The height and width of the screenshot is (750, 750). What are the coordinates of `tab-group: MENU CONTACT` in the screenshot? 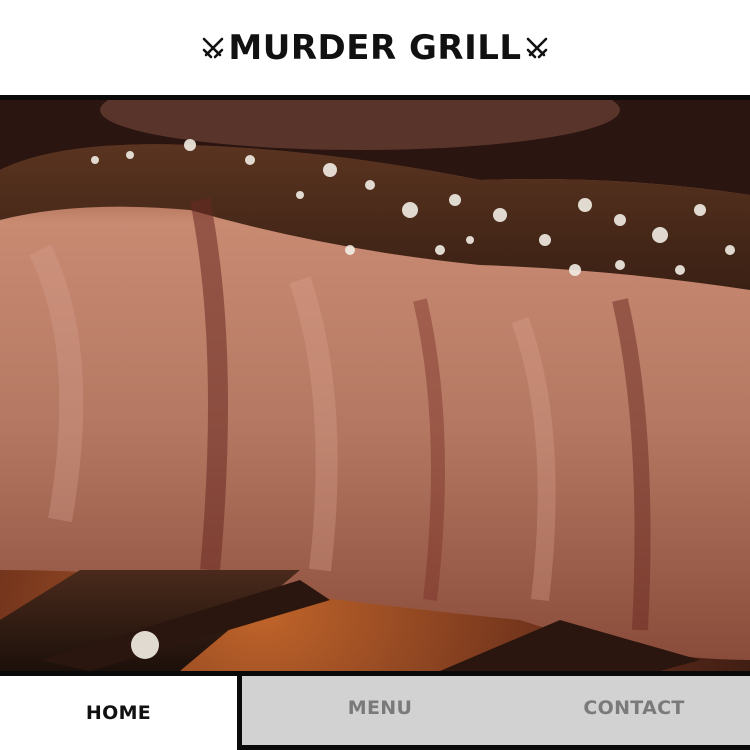 It's located at (496, 710).